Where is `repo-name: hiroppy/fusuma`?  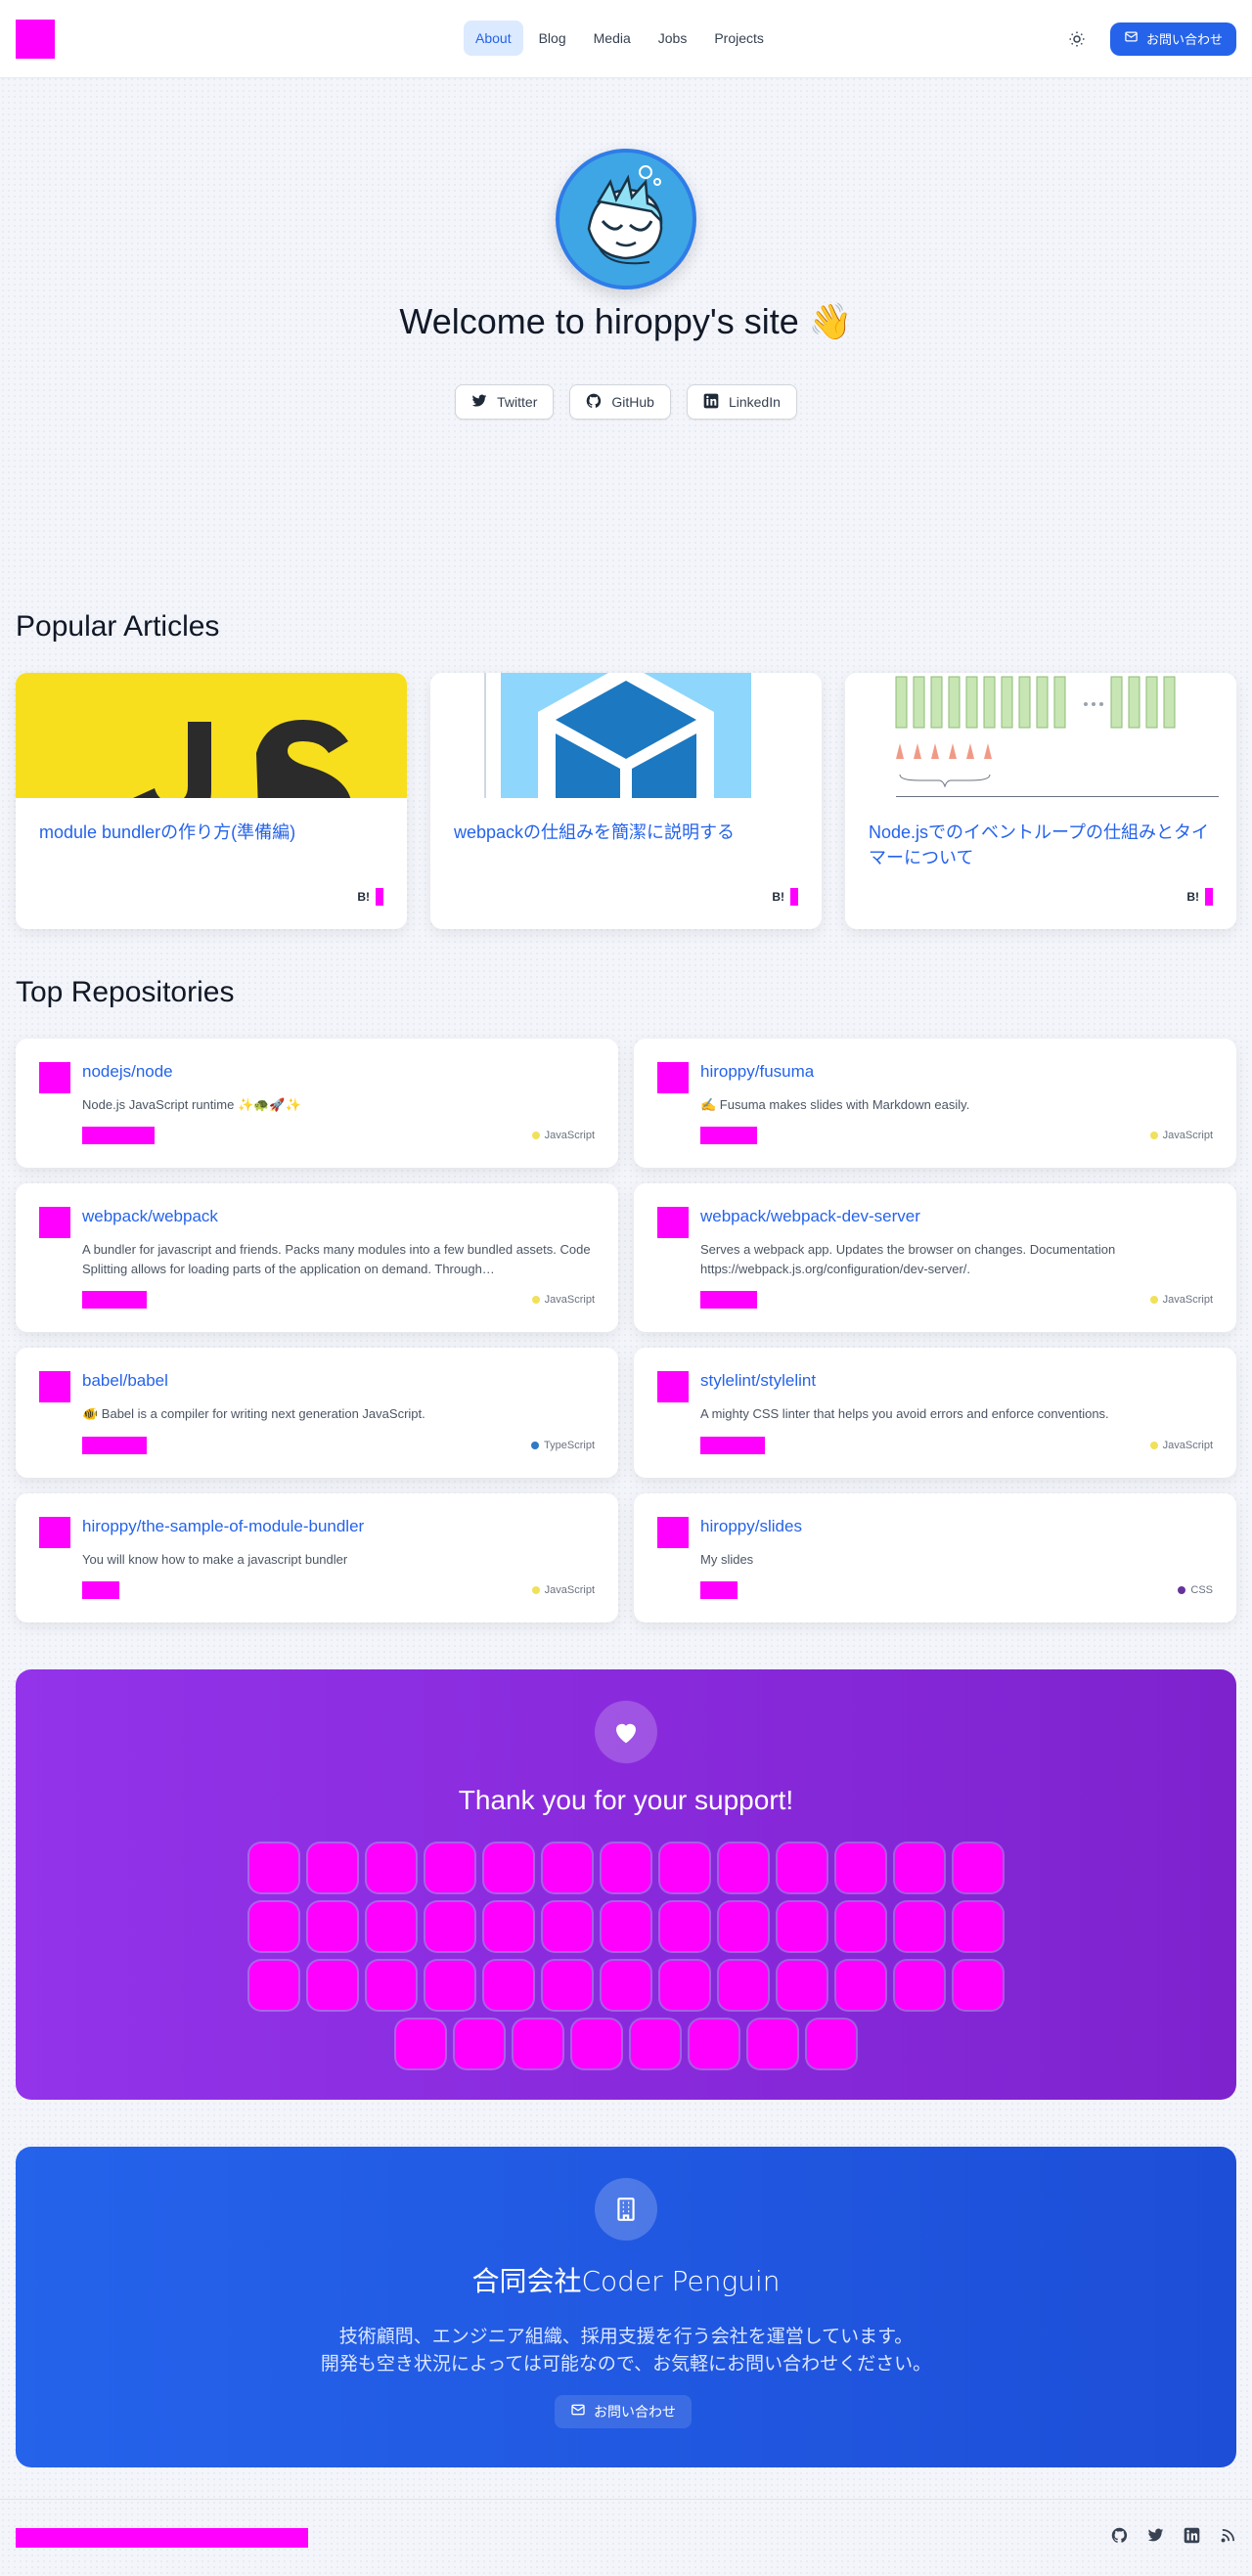 repo-name: hiroppy/fusuma is located at coordinates (956, 1072).